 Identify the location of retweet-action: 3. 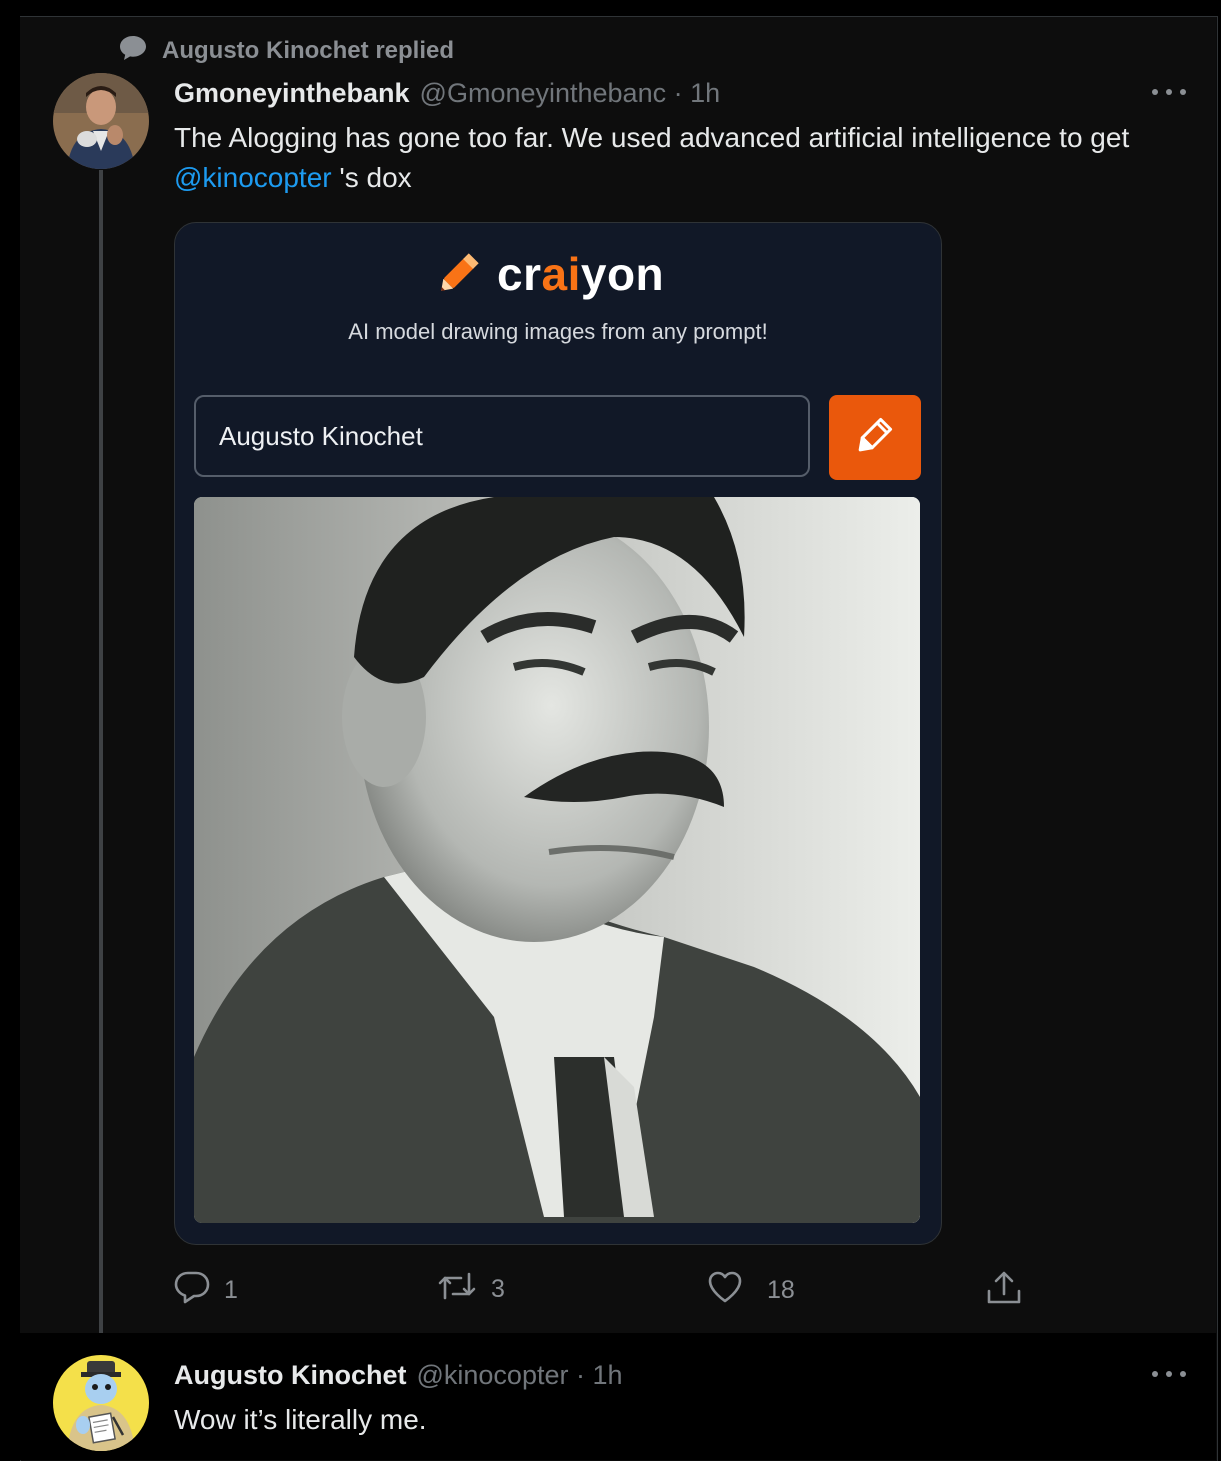
(471, 1289).